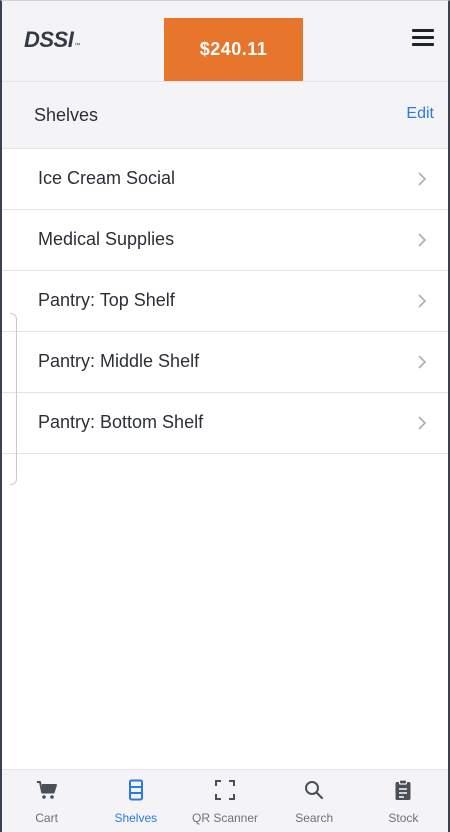  Describe the element at coordinates (403, 789) in the screenshot. I see `clipboard-icon` at that location.